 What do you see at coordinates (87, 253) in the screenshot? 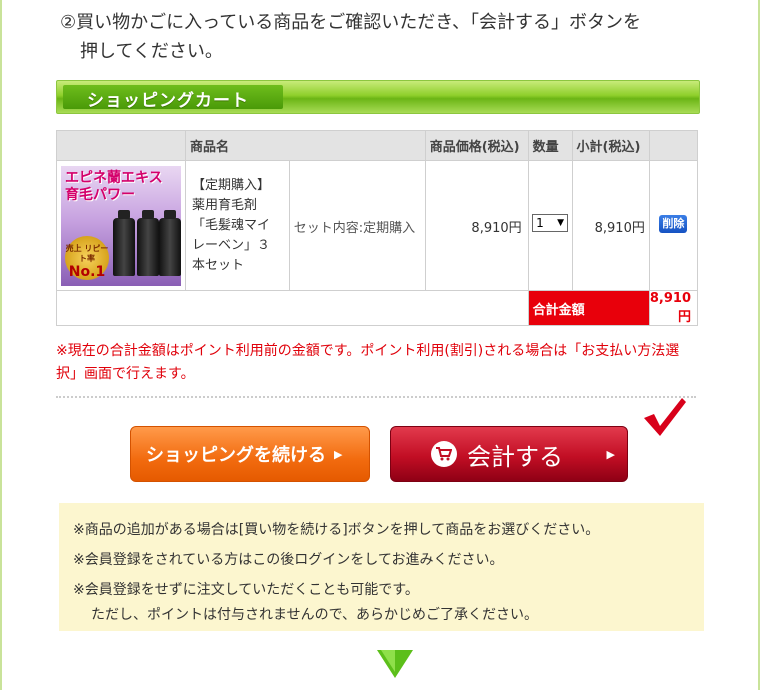
I see `no1-badge-small: 売上 リピート率` at bounding box center [87, 253].